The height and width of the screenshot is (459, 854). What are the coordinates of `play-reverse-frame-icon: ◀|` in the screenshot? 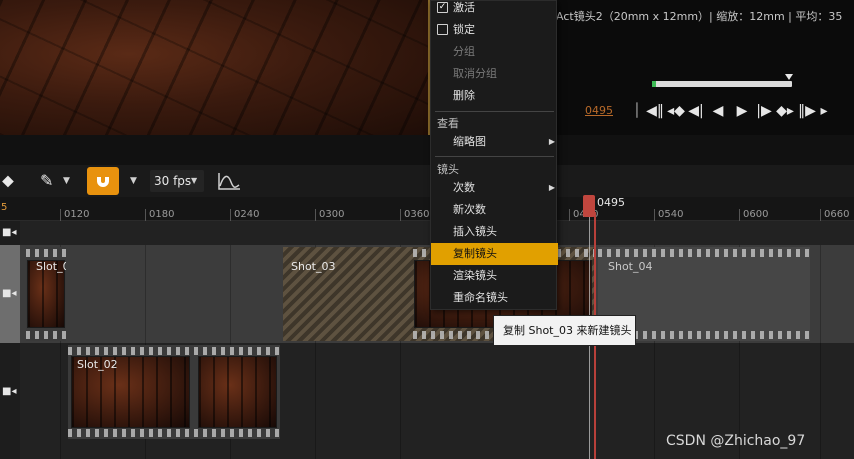 It's located at (696, 111).